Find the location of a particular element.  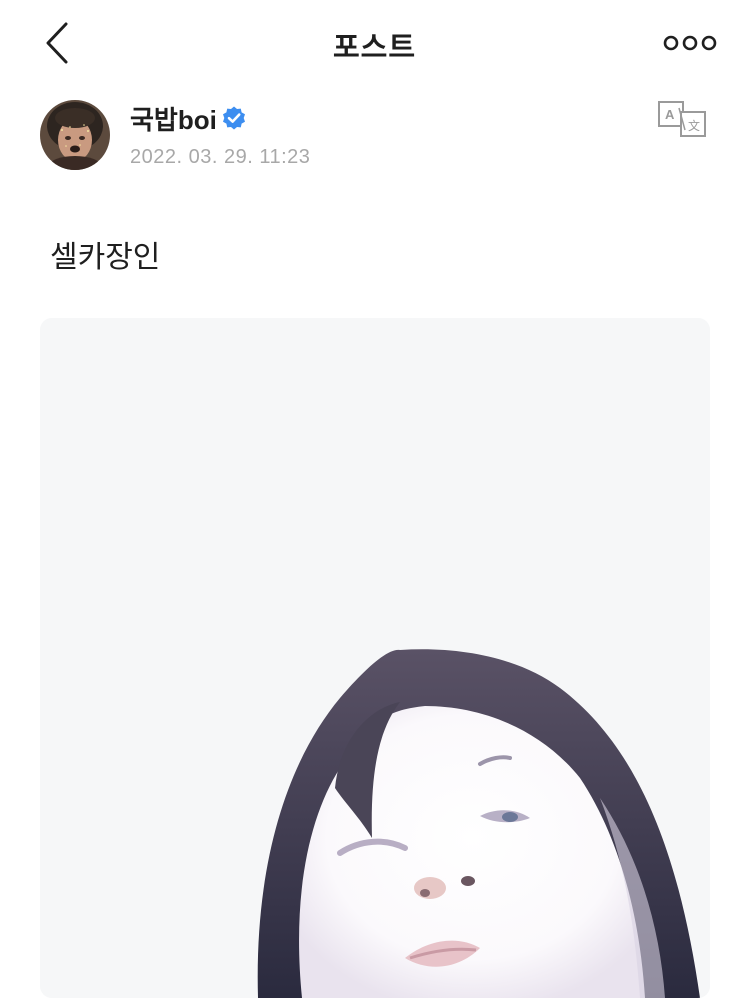

avatar-image is located at coordinates (75, 135).